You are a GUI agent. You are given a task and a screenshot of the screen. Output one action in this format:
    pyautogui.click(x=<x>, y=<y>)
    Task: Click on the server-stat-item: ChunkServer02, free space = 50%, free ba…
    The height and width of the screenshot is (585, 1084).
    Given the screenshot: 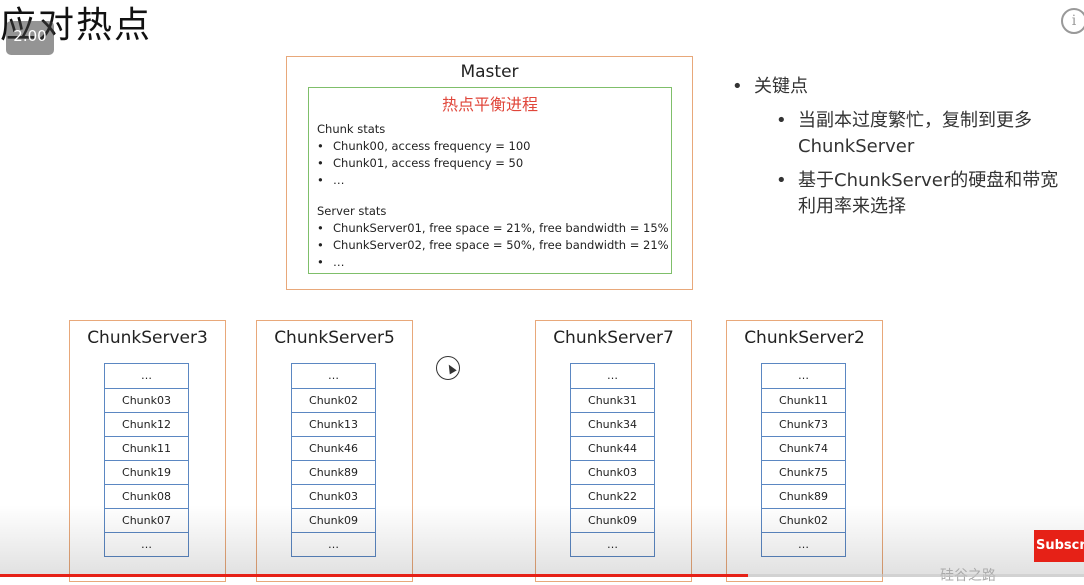 What is the action you would take?
    pyautogui.click(x=494, y=245)
    